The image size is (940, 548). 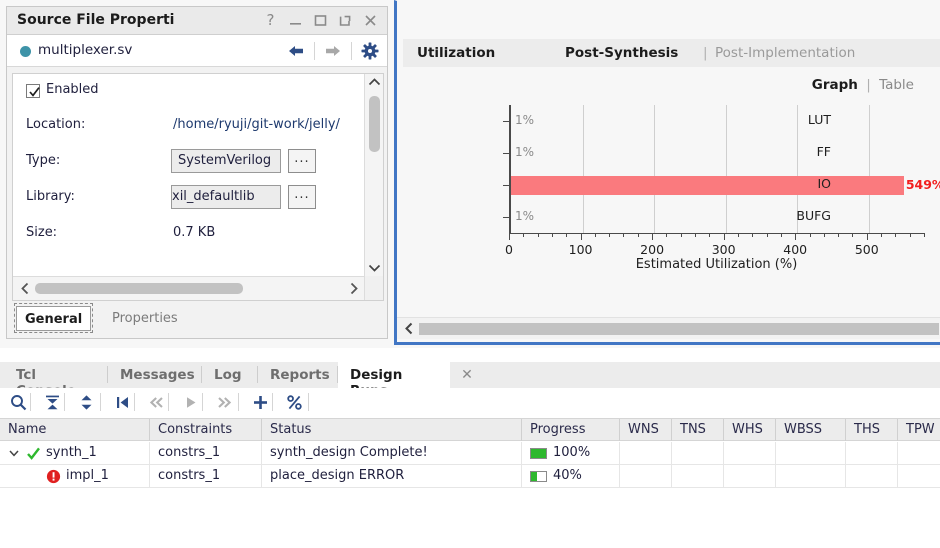 What do you see at coordinates (693, 429) in the screenshot?
I see `column-header-label: TNS` at bounding box center [693, 429].